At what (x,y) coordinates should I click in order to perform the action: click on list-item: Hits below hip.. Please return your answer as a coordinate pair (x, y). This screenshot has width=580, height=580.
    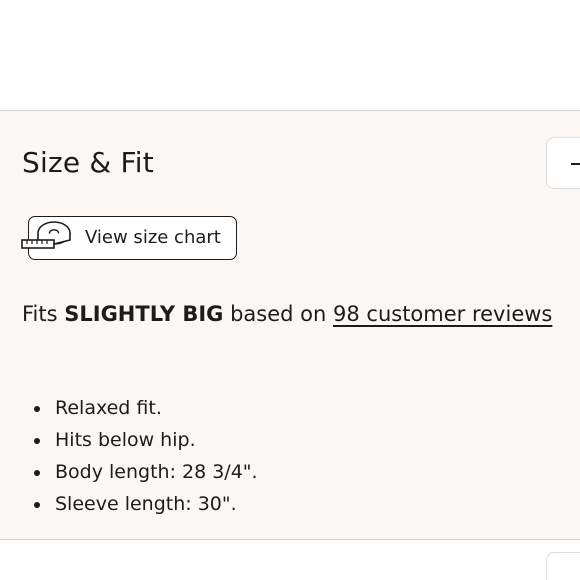
    Looking at the image, I should click on (129, 440).